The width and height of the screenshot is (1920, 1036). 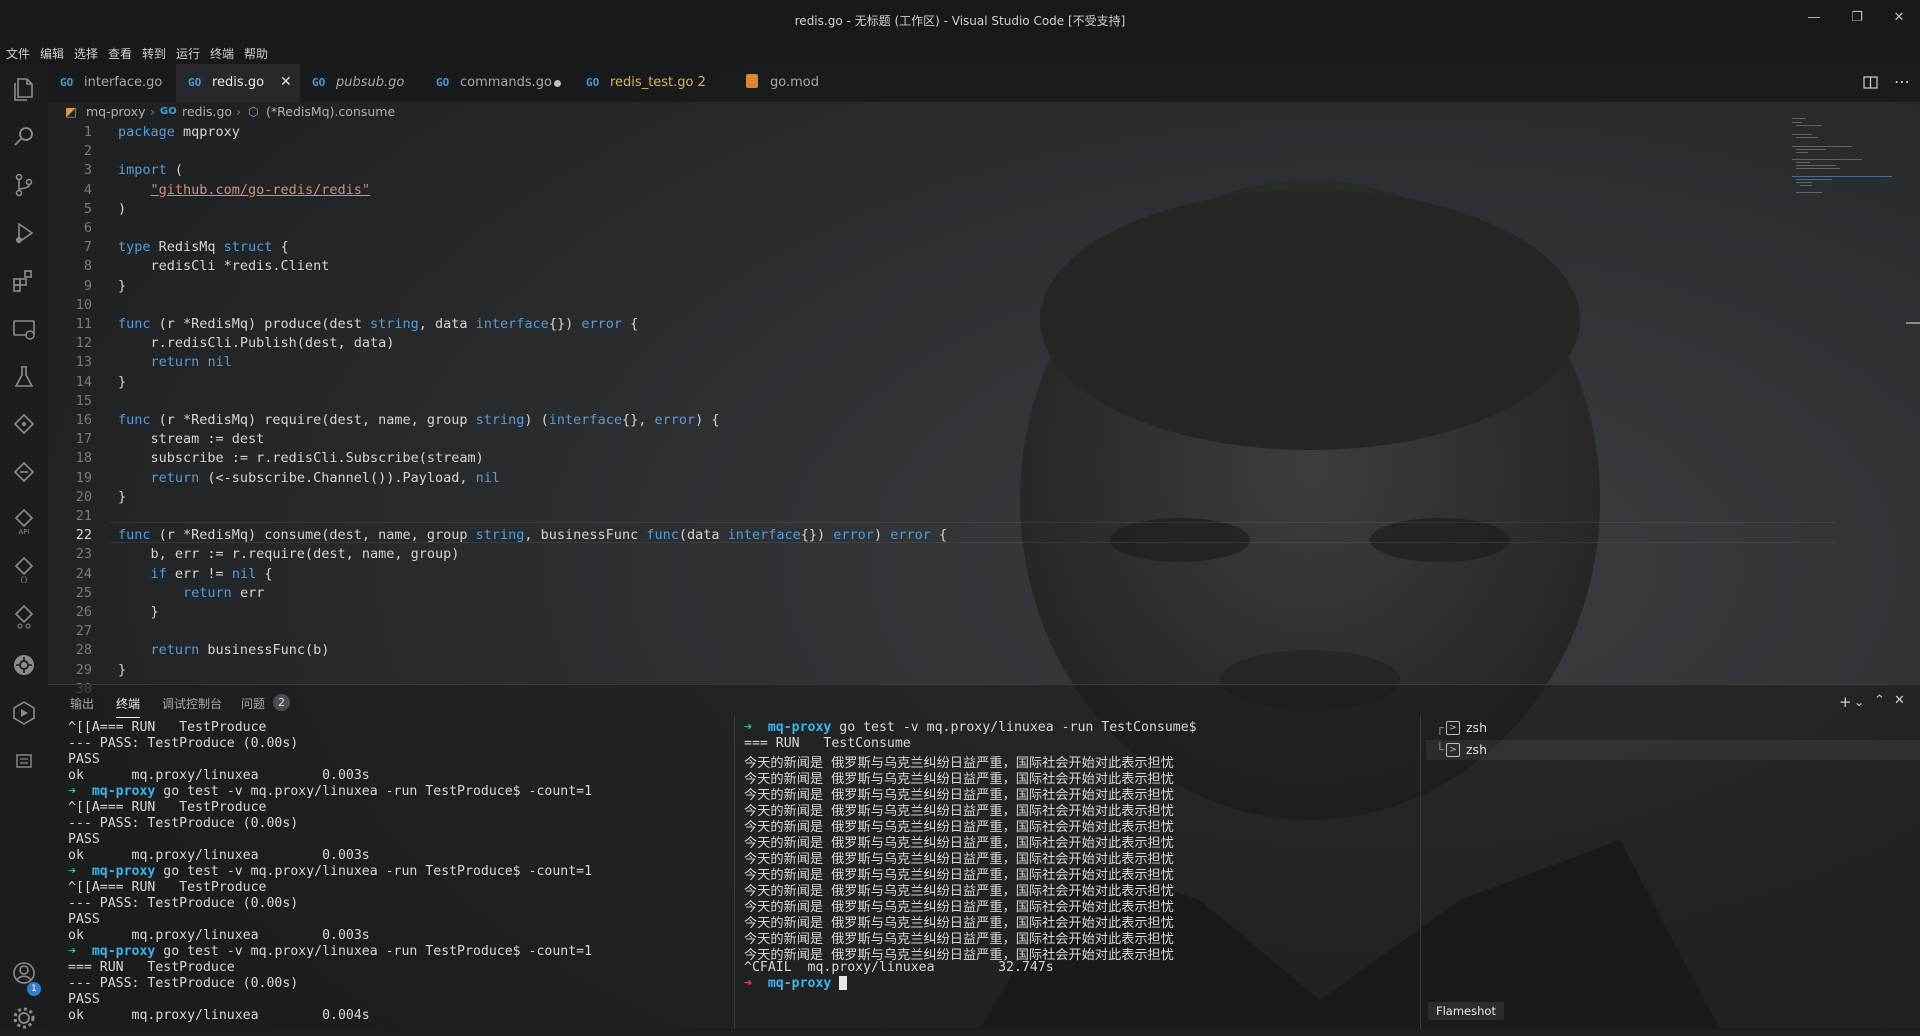 I want to click on json-tools-icon: {}, so click(x=24, y=569).